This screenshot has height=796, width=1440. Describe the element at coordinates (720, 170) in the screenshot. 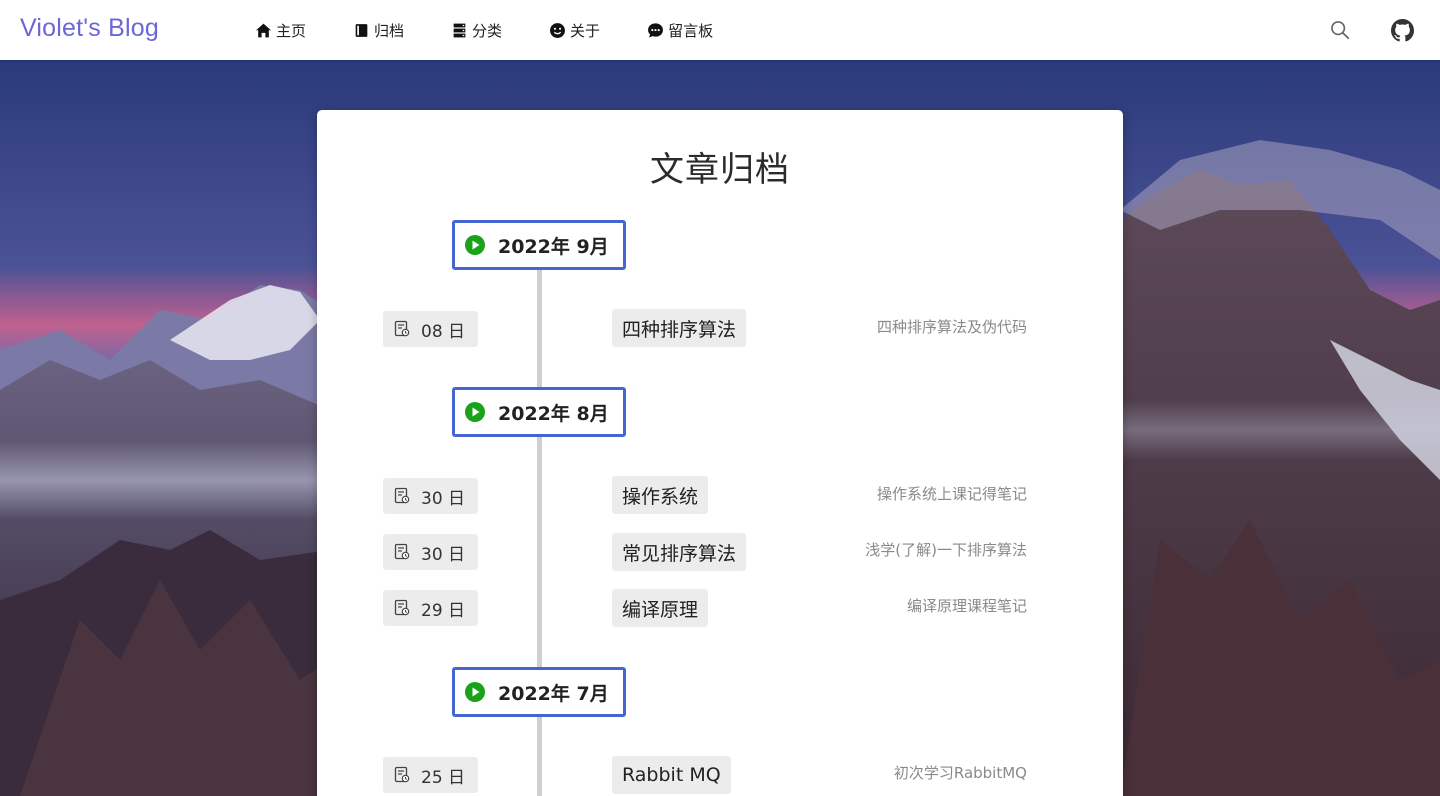

I see `page-title: 文章归档` at that location.